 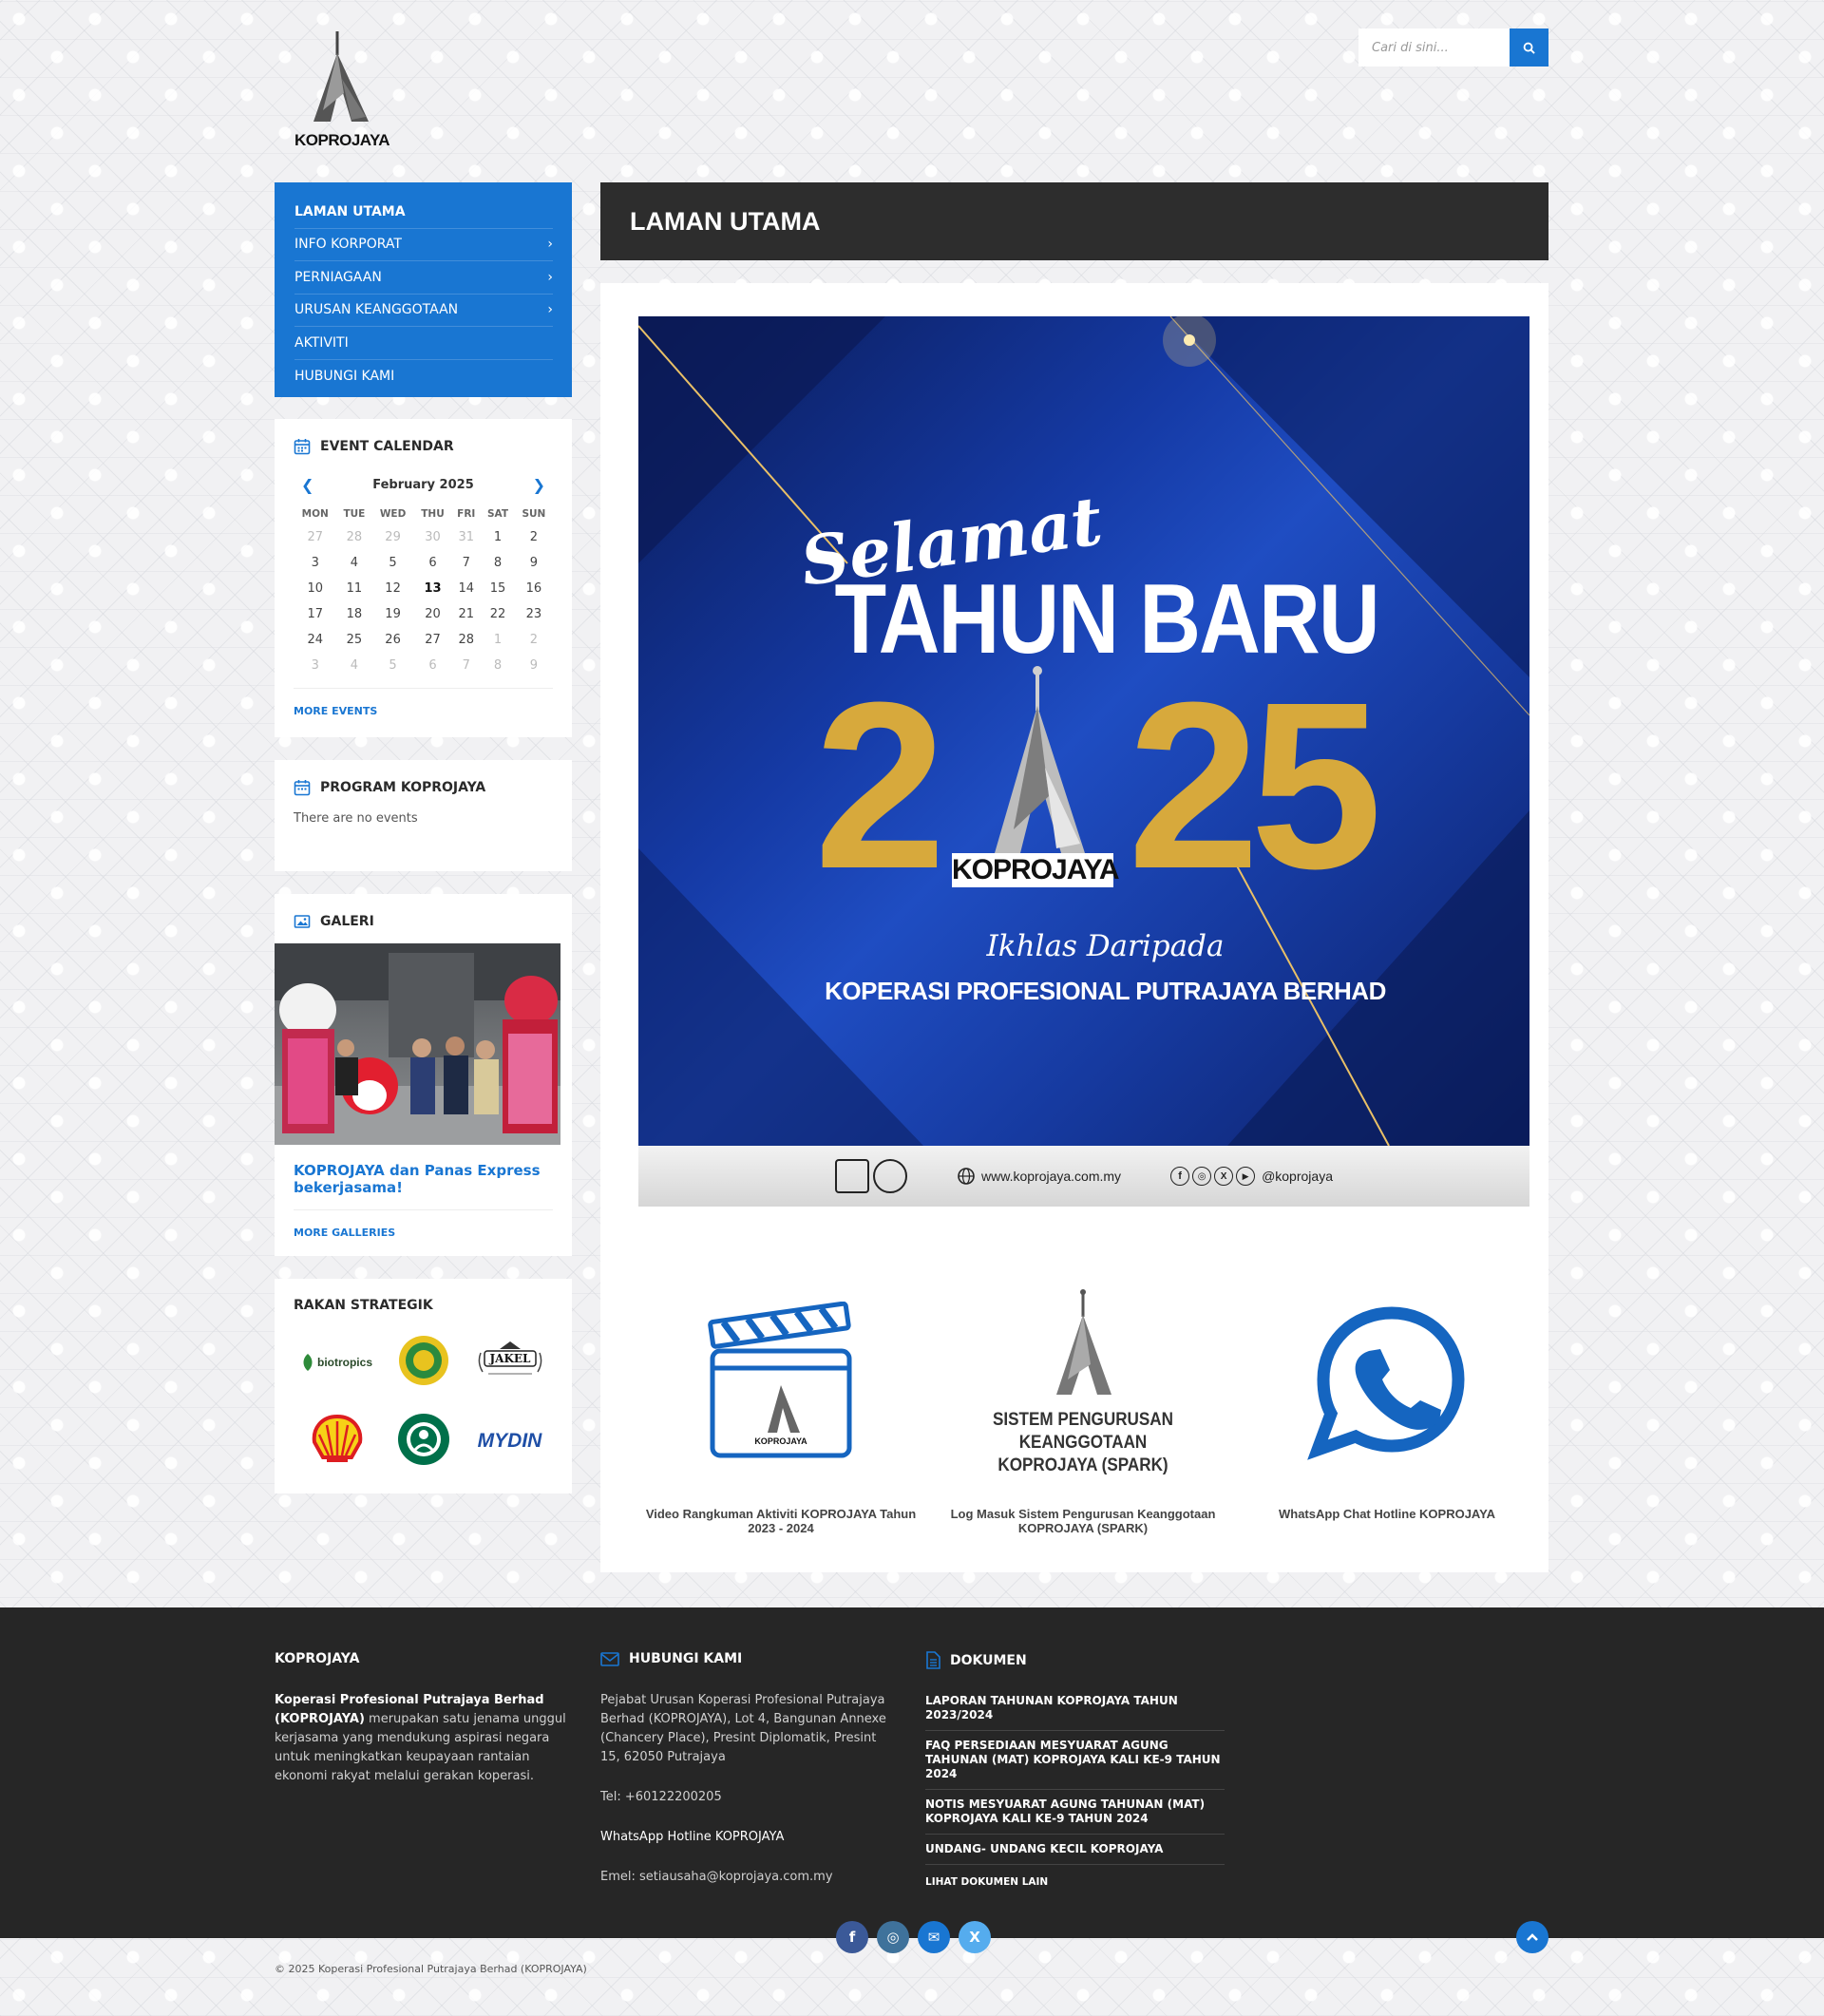 I want to click on shell-logo, so click(x=337, y=1441).